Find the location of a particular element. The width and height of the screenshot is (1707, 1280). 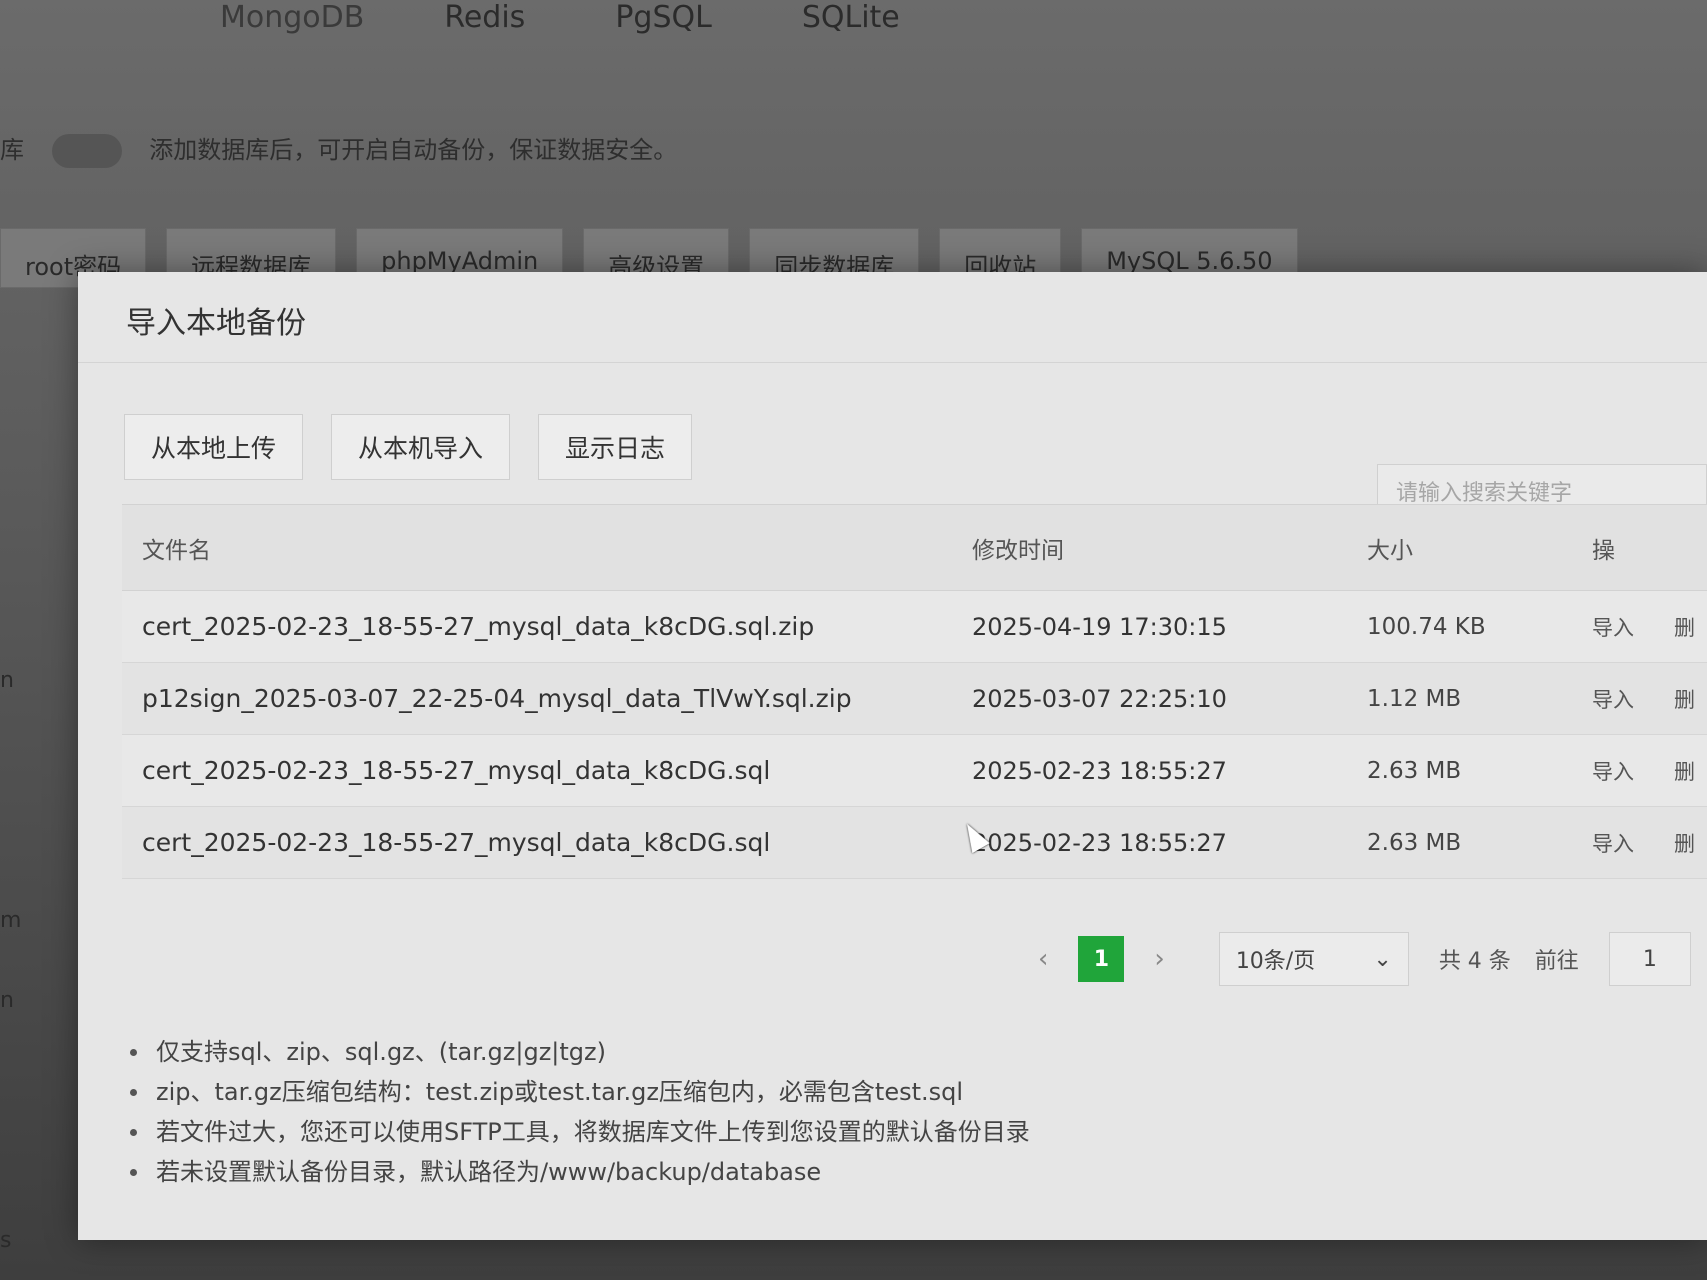

tab-mongodb: MongoDB is located at coordinates (292, 17).